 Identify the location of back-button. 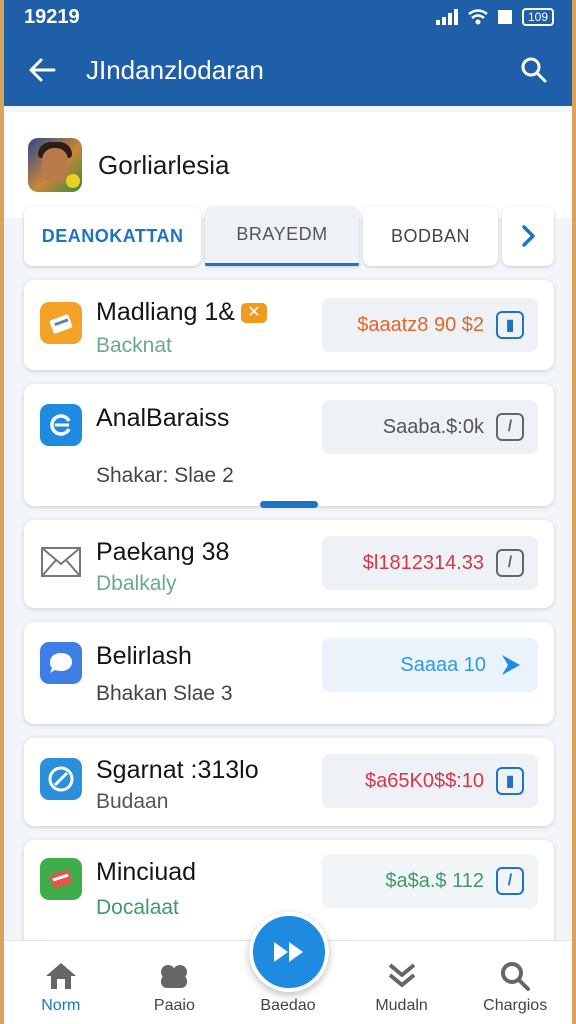
(42, 70).